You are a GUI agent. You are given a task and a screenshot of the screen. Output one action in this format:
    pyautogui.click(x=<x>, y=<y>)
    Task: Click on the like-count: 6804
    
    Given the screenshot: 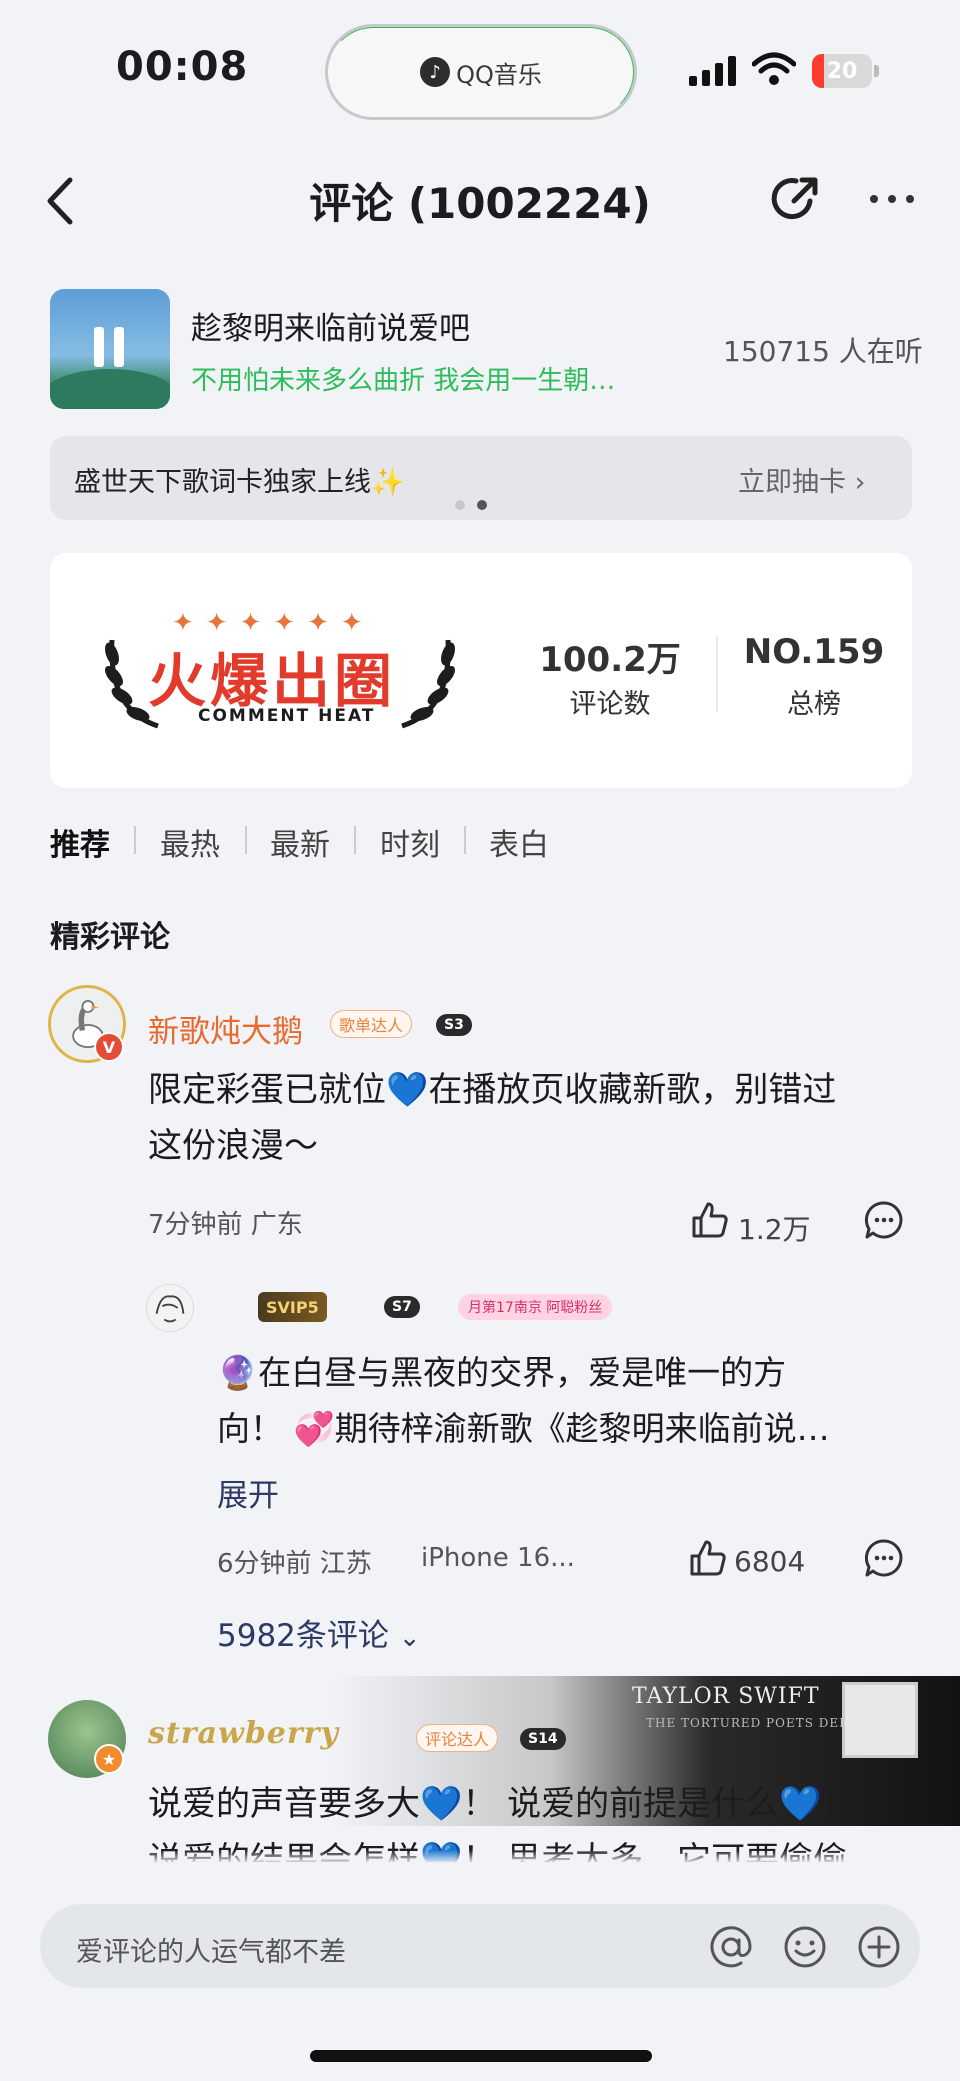 What is the action you would take?
    pyautogui.click(x=770, y=1561)
    